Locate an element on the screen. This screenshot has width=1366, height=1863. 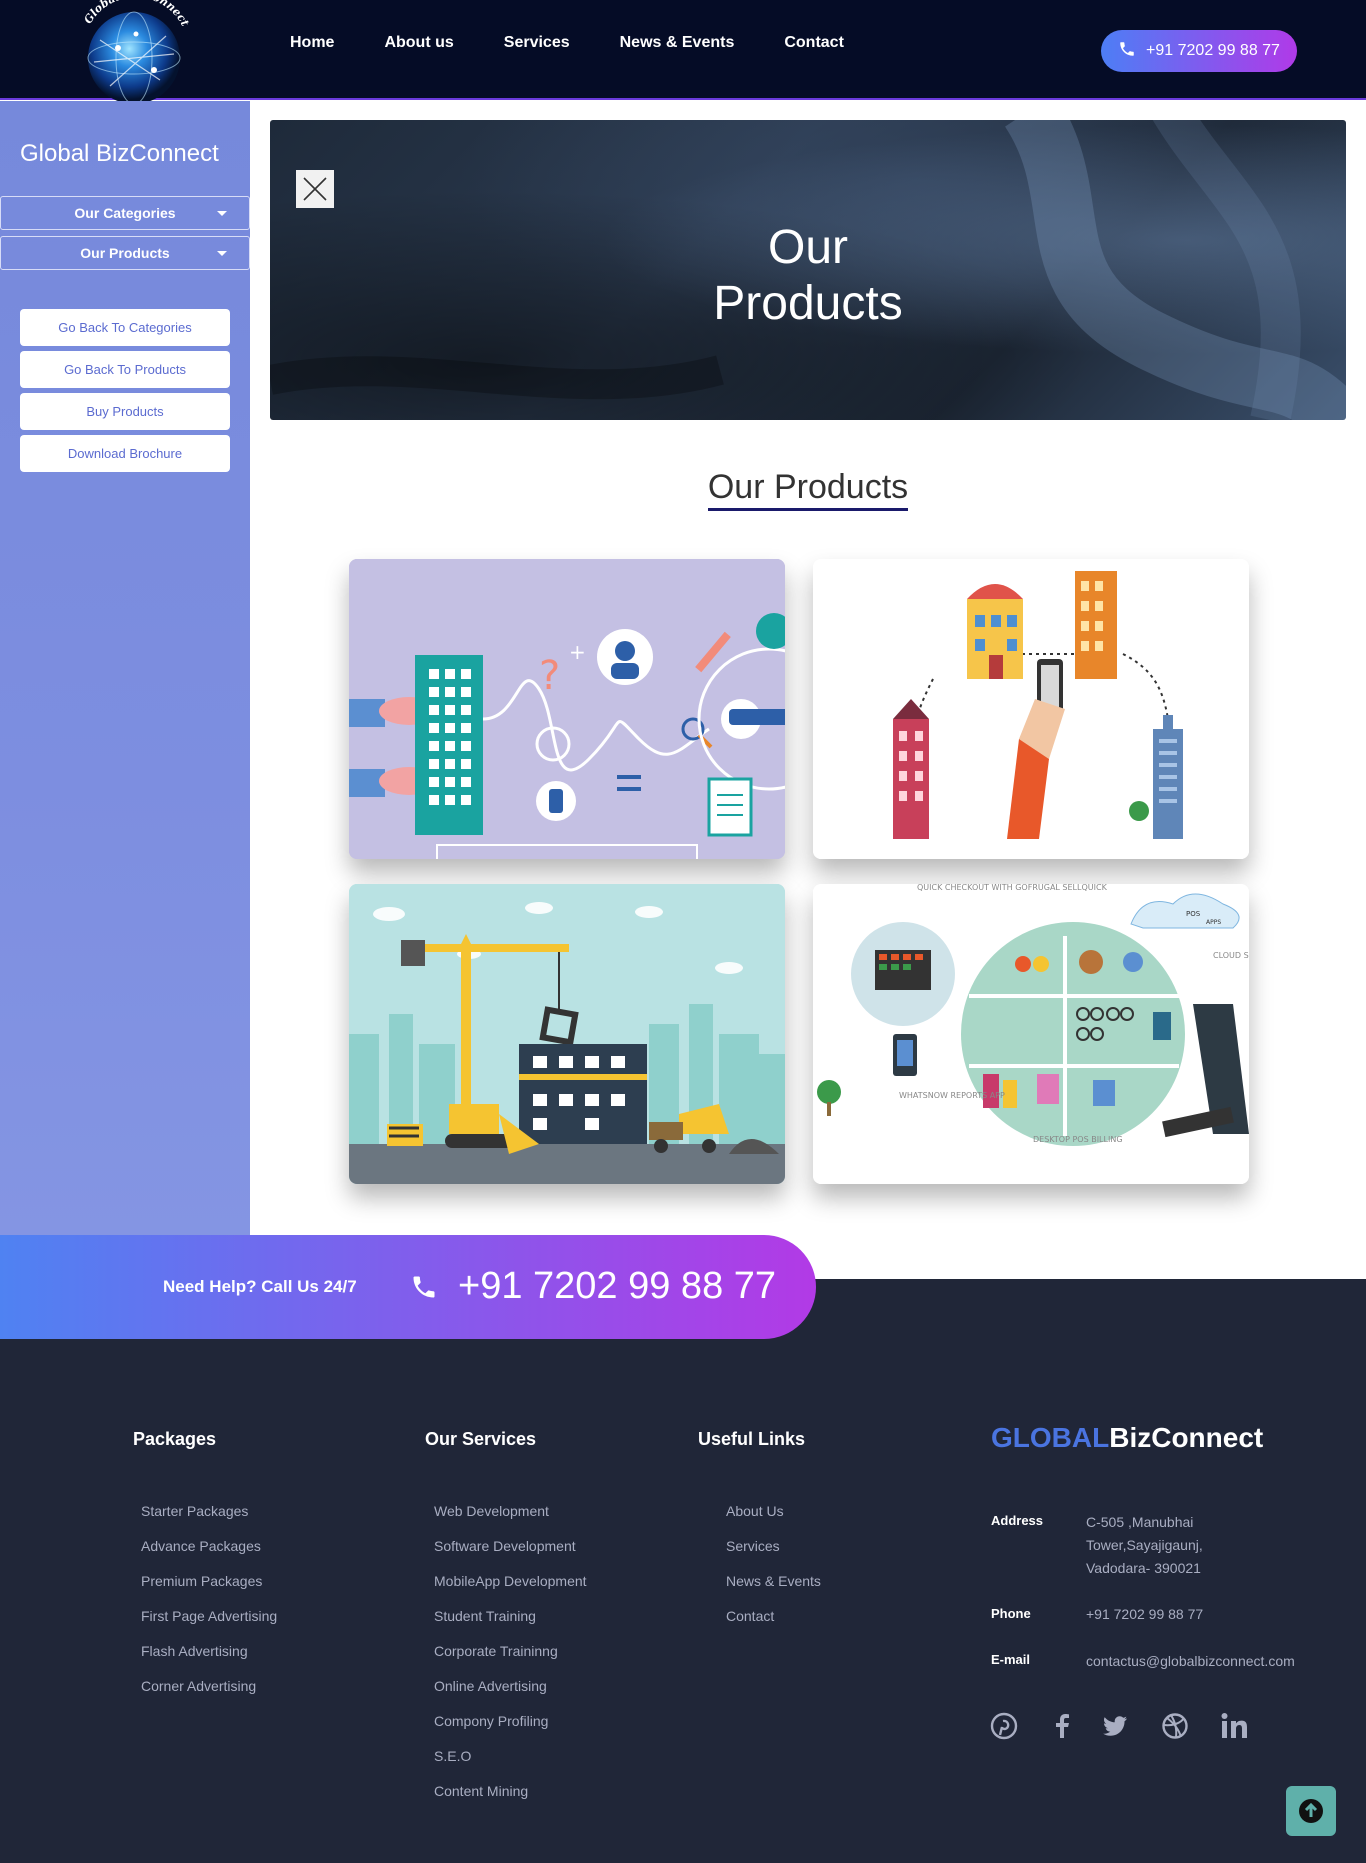
footer-brand-part2: BizConnect is located at coordinates (1186, 1437).